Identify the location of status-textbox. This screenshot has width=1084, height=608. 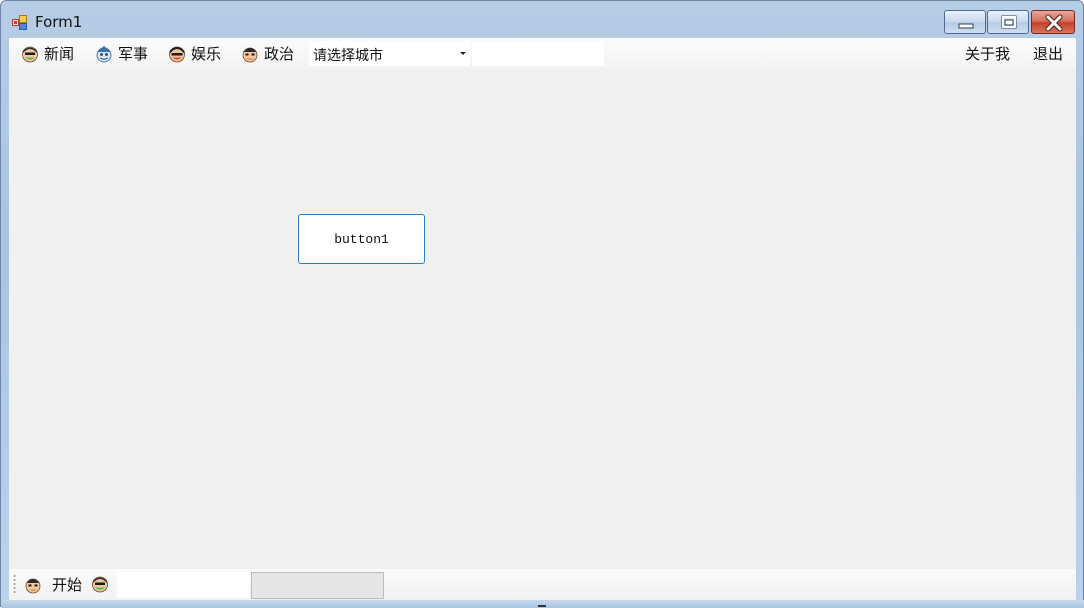
(183, 585).